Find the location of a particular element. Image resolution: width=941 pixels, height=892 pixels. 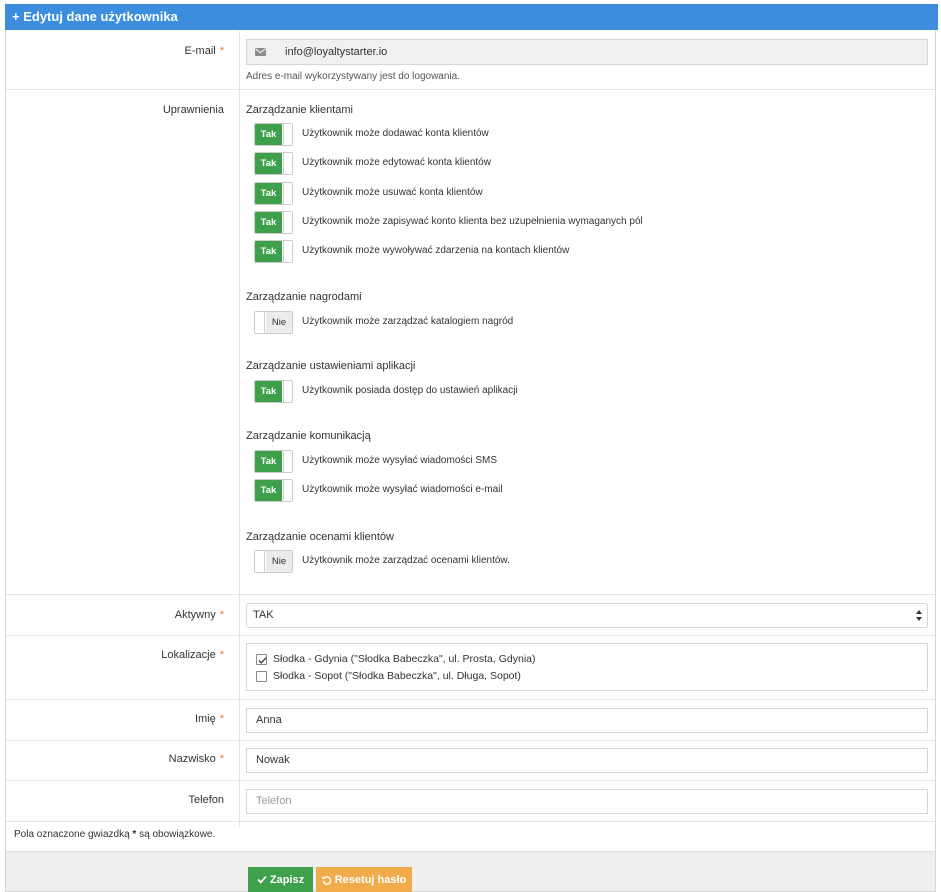

permission-description: Użytkownik może wysyłać wiadomości SMS is located at coordinates (400, 460).